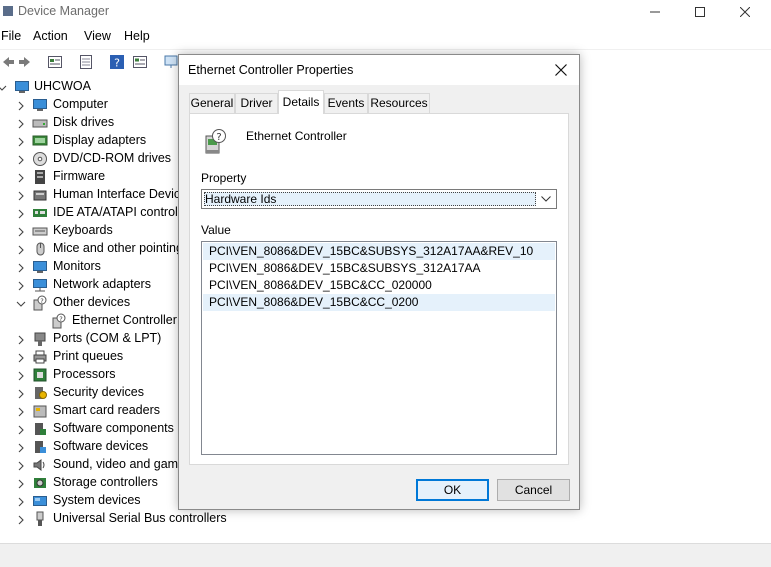 This screenshot has width=771, height=567. Describe the element at coordinates (137, 36) in the screenshot. I see `menu-help: Help` at that location.